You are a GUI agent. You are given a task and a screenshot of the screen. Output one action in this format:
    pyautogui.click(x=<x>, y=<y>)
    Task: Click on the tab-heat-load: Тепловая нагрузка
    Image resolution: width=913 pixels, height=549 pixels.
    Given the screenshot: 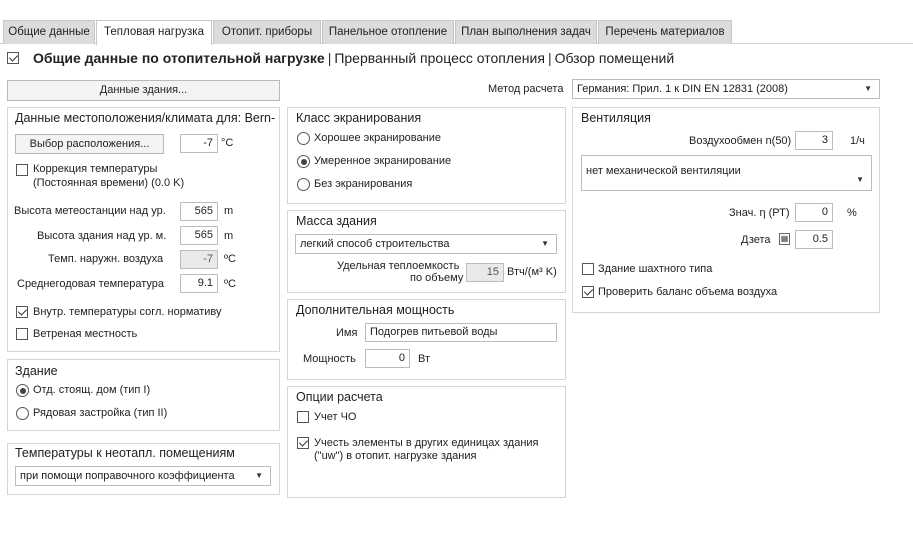 What is the action you would take?
    pyautogui.click(x=154, y=32)
    